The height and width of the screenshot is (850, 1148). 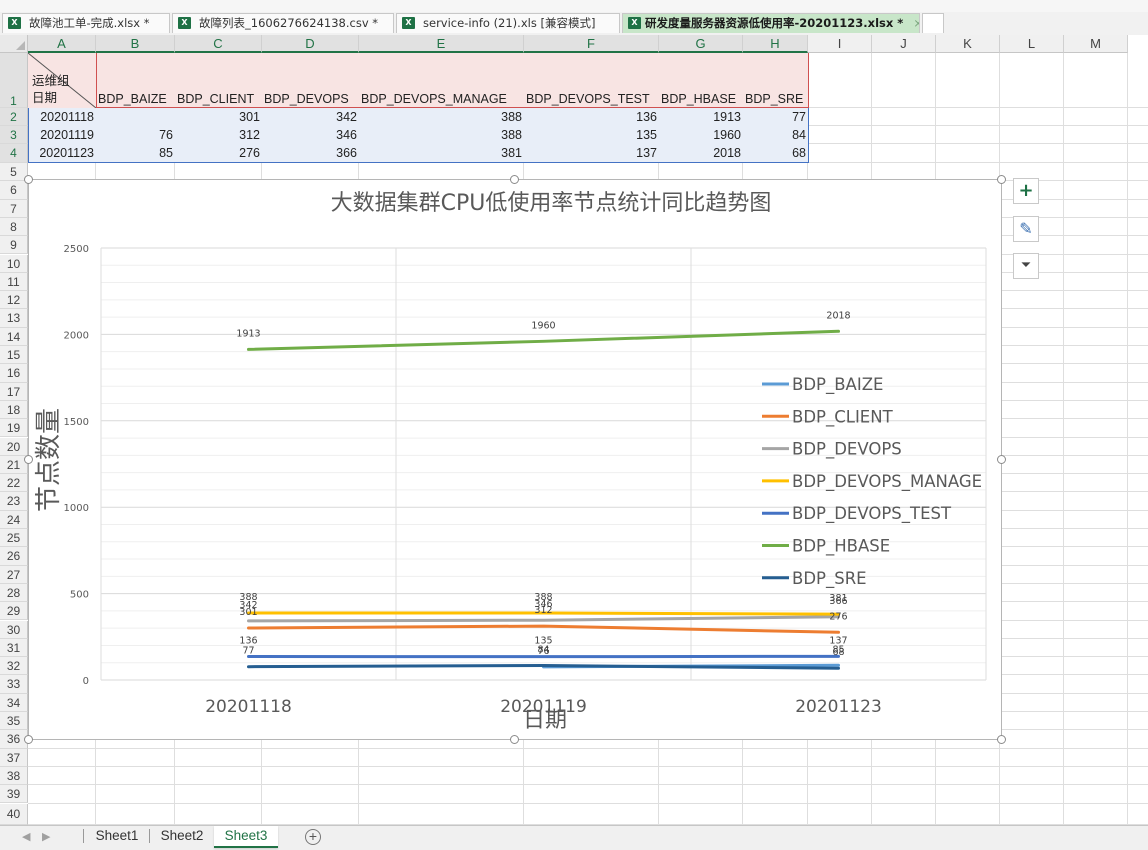 What do you see at coordinates (514, 739) in the screenshot?
I see `resize-handle-bottom` at bounding box center [514, 739].